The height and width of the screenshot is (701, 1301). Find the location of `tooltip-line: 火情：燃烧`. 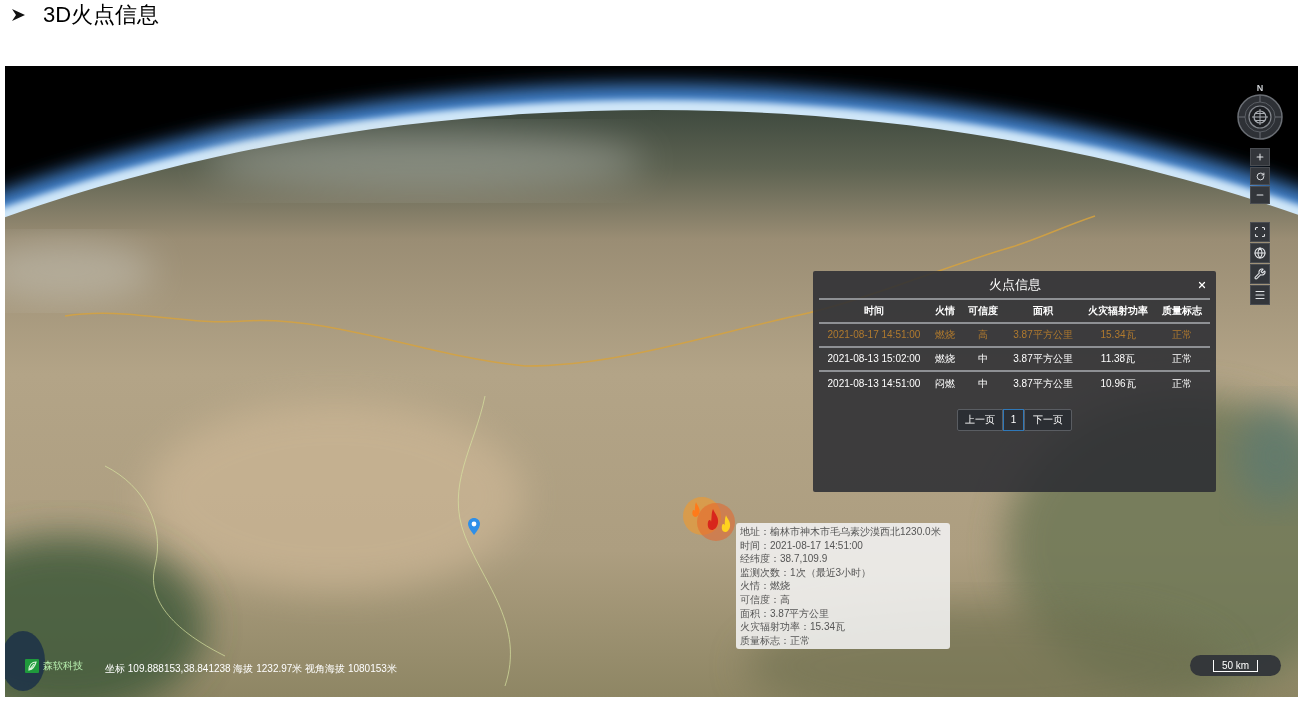

tooltip-line: 火情：燃烧 is located at coordinates (765, 586).